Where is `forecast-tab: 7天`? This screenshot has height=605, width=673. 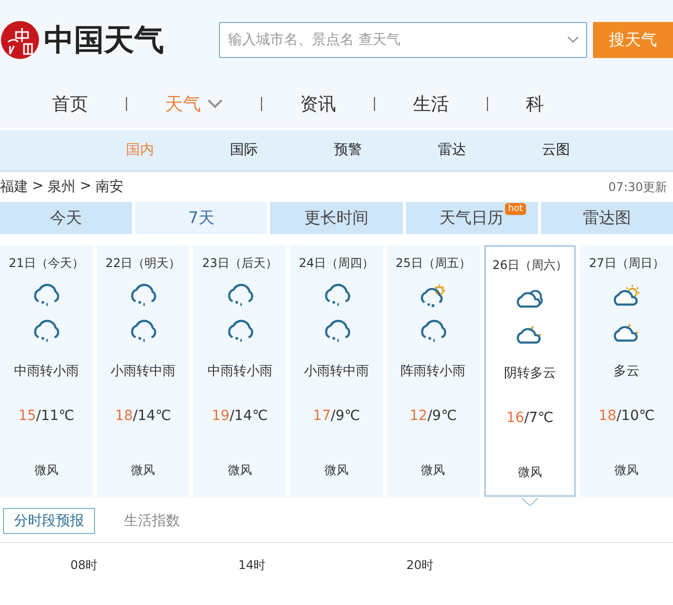
forecast-tab: 7天 is located at coordinates (201, 218).